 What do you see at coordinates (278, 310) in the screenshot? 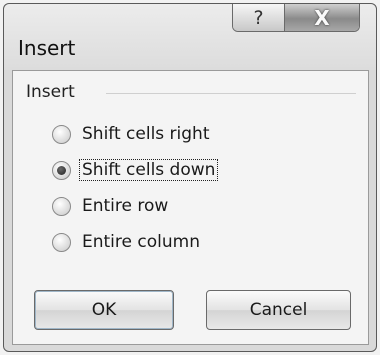
I see `cancel-button: Cancel` at bounding box center [278, 310].